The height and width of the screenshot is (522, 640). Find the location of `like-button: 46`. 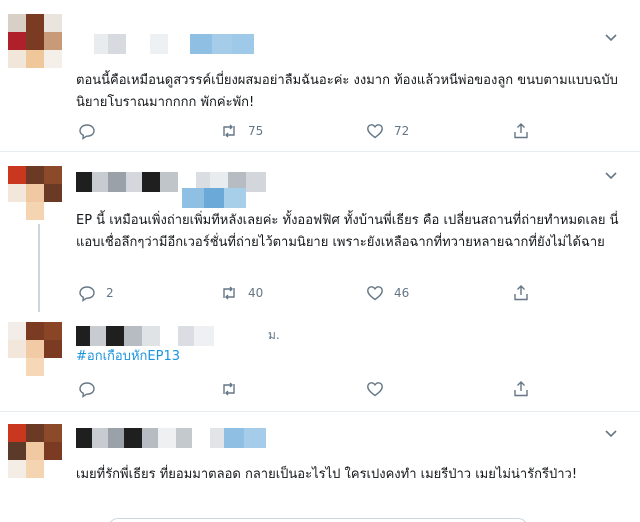

like-button: 46 is located at coordinates (387, 293).